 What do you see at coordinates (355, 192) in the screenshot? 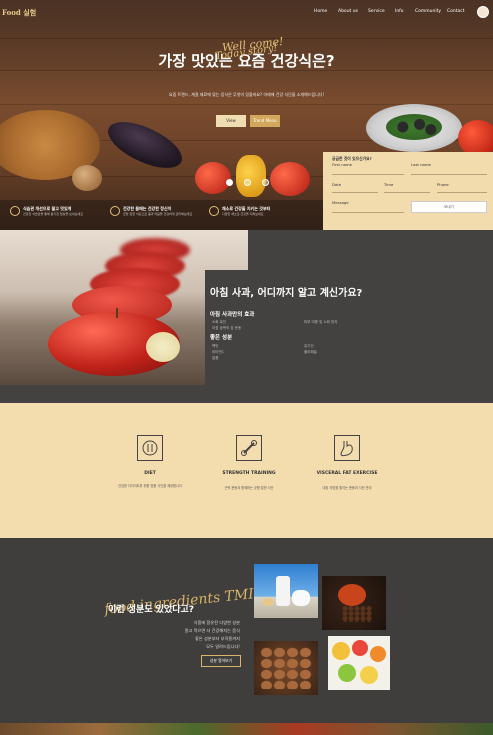
I see `date-input` at bounding box center [355, 192].